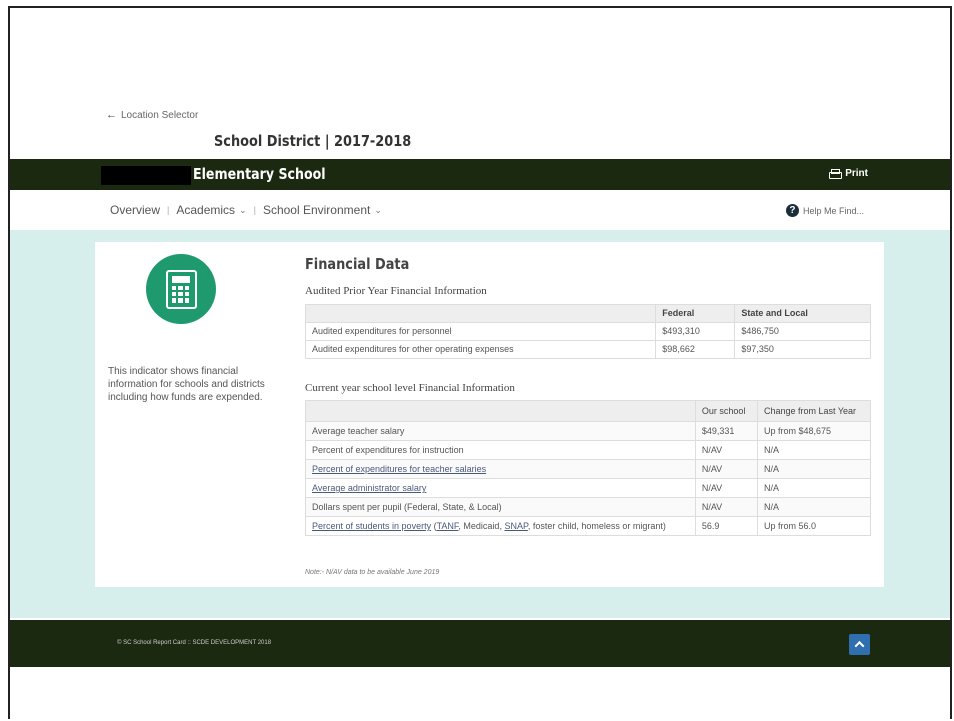 The height and width of the screenshot is (721, 954). I want to click on financial-title: Financial Data, so click(357, 264).